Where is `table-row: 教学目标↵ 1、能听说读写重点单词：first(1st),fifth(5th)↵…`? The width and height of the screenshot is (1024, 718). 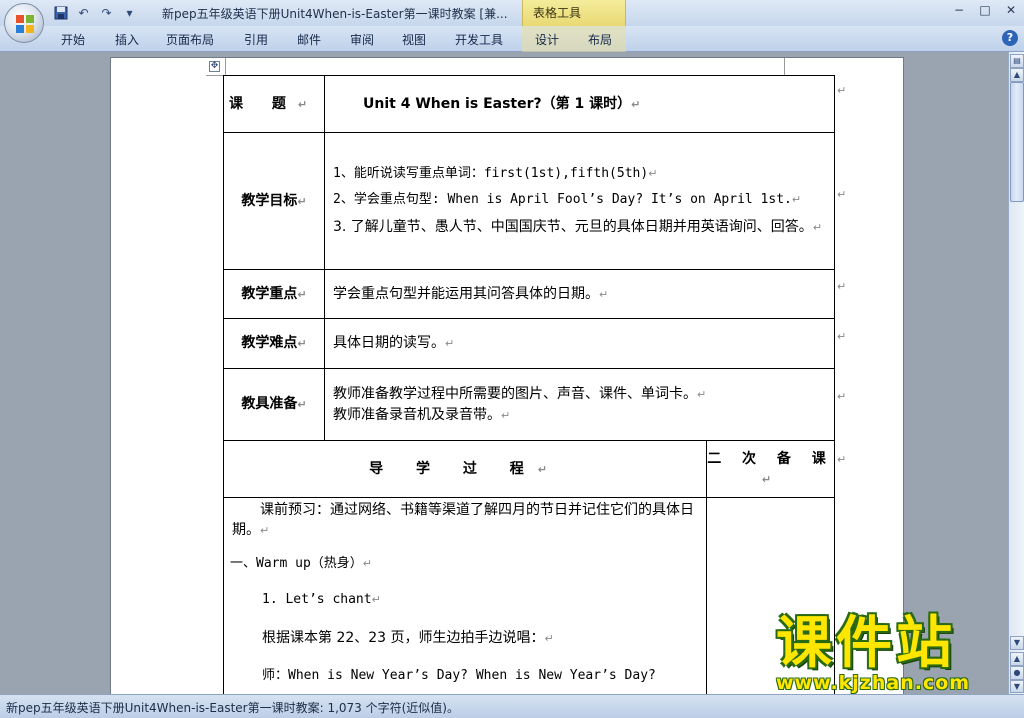 table-row: 教学目标↵ 1、能听说读写重点单词：first(1st),fifth(5th)↵… is located at coordinates (529, 201).